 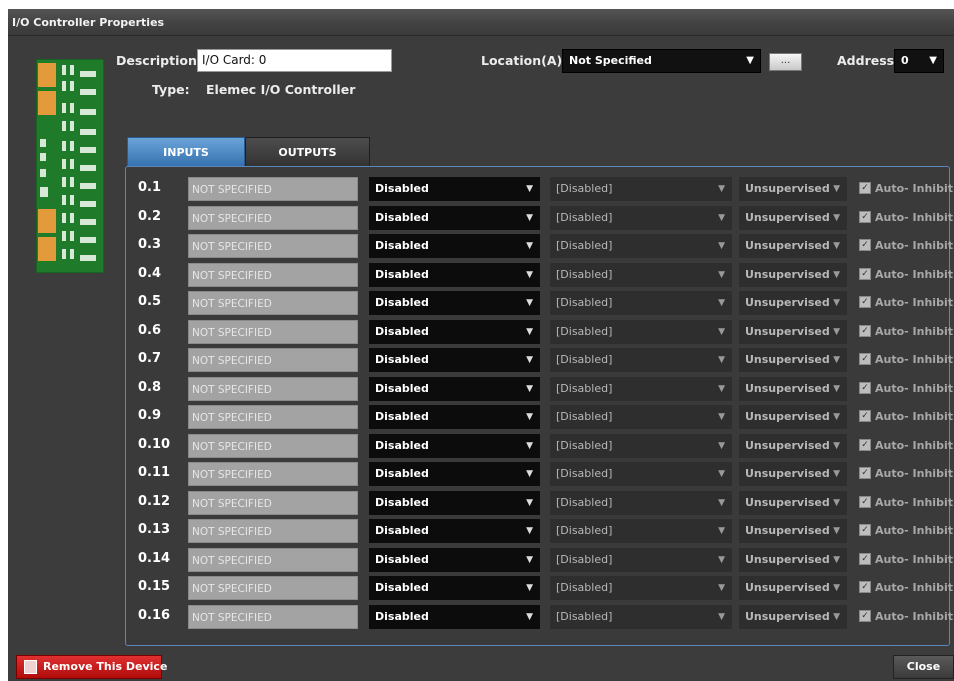 I want to click on location-select: Not Specified ▼, so click(x=661, y=61).